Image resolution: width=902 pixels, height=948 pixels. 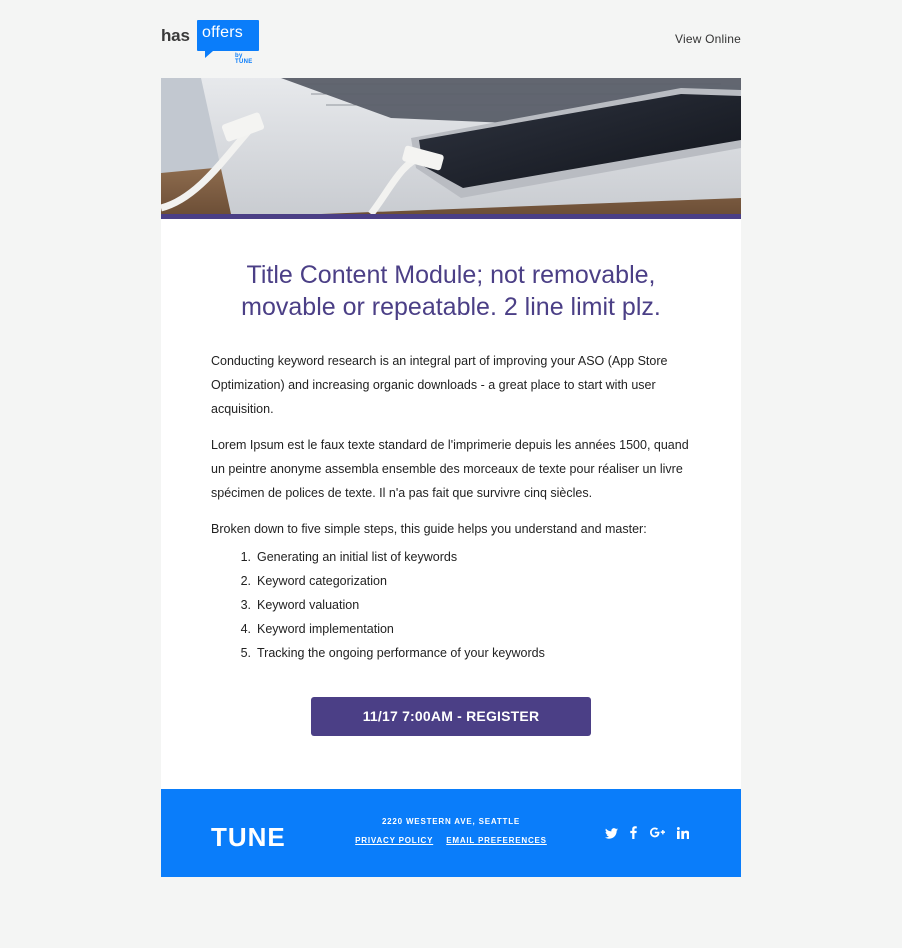 What do you see at coordinates (222, 32) in the screenshot?
I see `logo-offers-text: offers` at bounding box center [222, 32].